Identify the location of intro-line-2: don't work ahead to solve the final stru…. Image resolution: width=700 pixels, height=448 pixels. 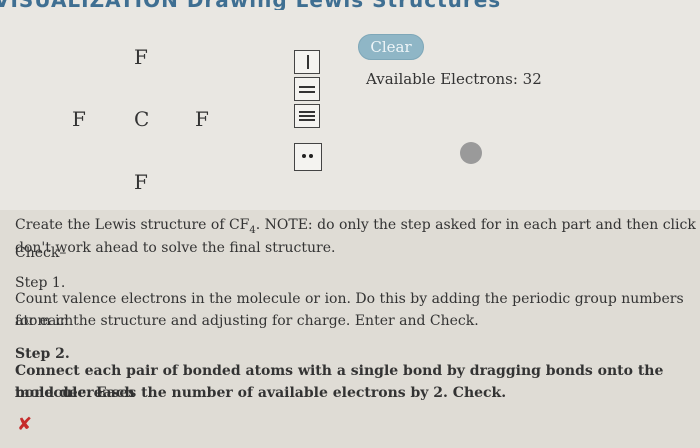
(175, 248).